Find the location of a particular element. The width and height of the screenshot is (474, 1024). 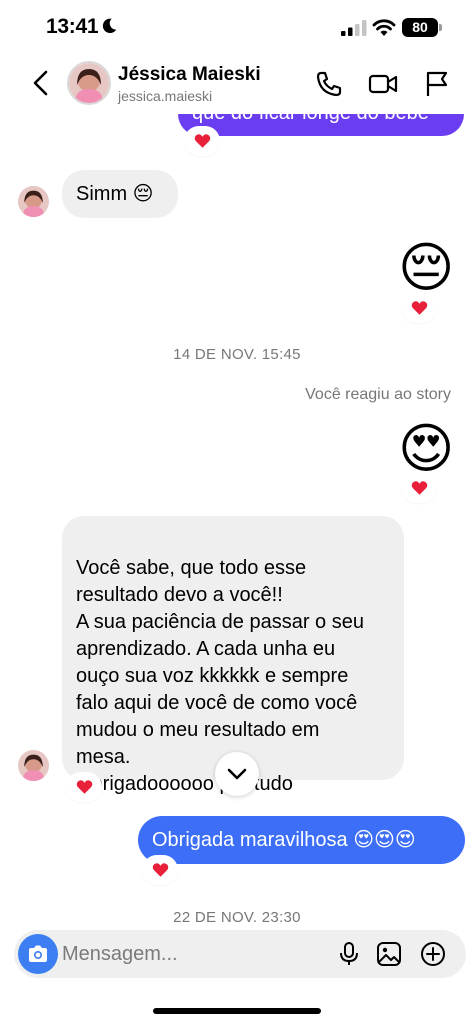

story-reaction-note: Você reagiu ao story is located at coordinates (378, 395).